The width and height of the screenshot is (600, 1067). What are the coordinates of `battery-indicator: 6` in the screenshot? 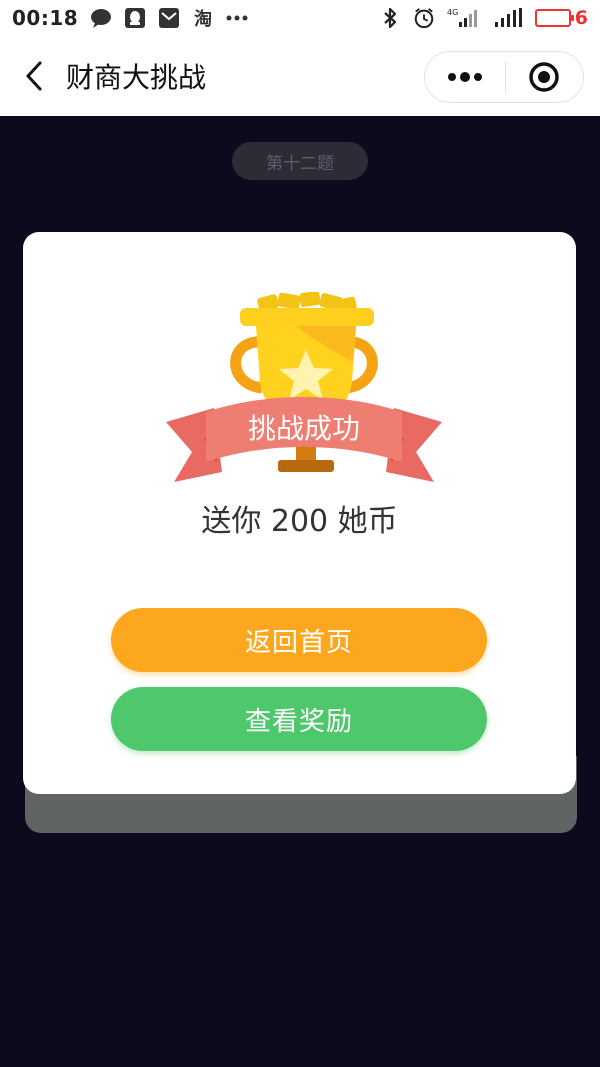 It's located at (561, 18).